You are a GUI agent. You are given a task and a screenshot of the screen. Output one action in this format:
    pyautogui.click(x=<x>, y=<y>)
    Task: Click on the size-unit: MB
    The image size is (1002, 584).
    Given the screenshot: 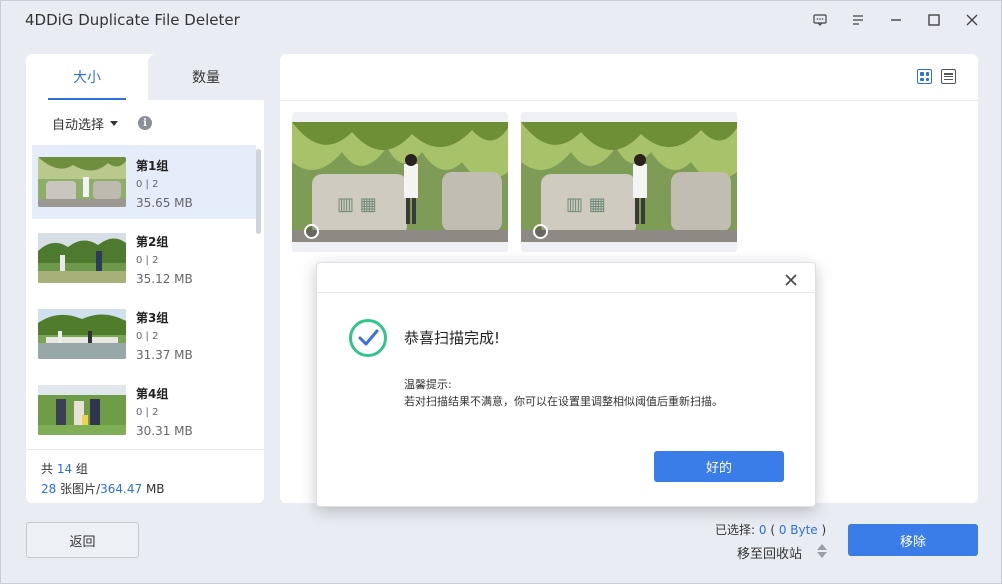 What is the action you would take?
    pyautogui.click(x=153, y=489)
    